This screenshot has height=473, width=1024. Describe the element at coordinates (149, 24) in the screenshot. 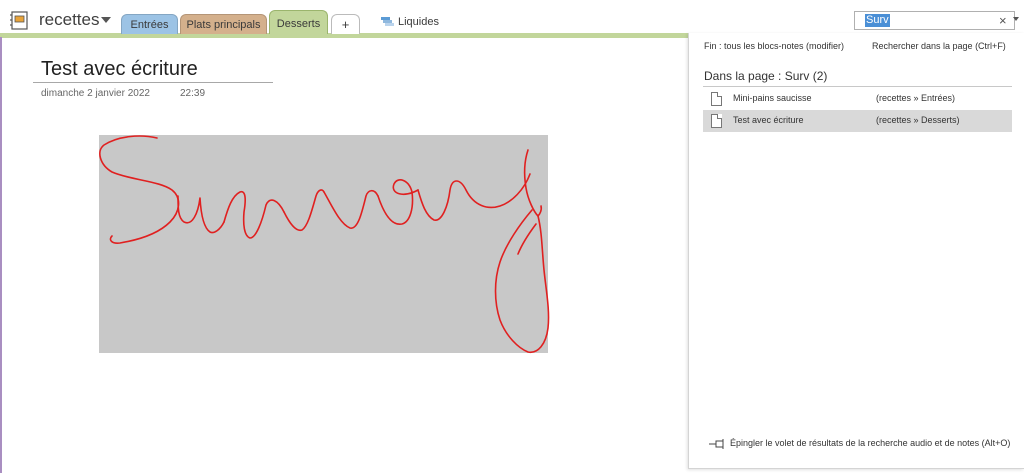

I see `tab-entrees: Entrées` at that location.